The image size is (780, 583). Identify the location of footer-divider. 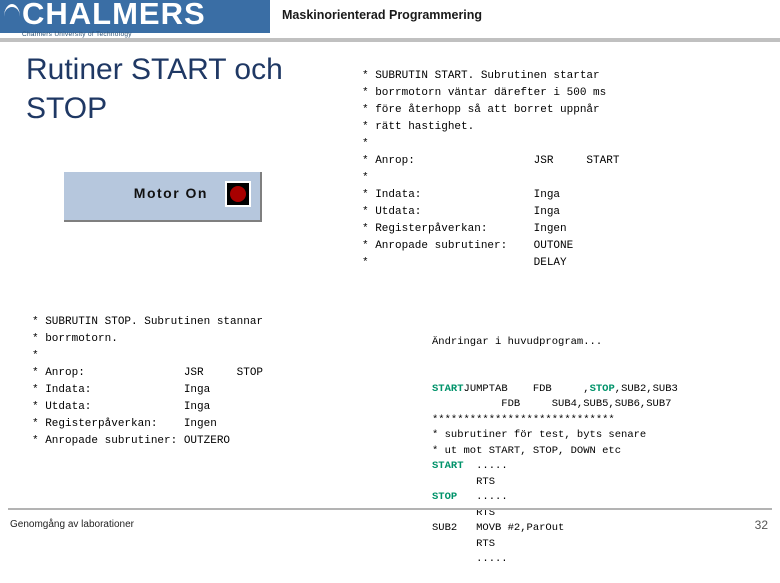
(390, 509).